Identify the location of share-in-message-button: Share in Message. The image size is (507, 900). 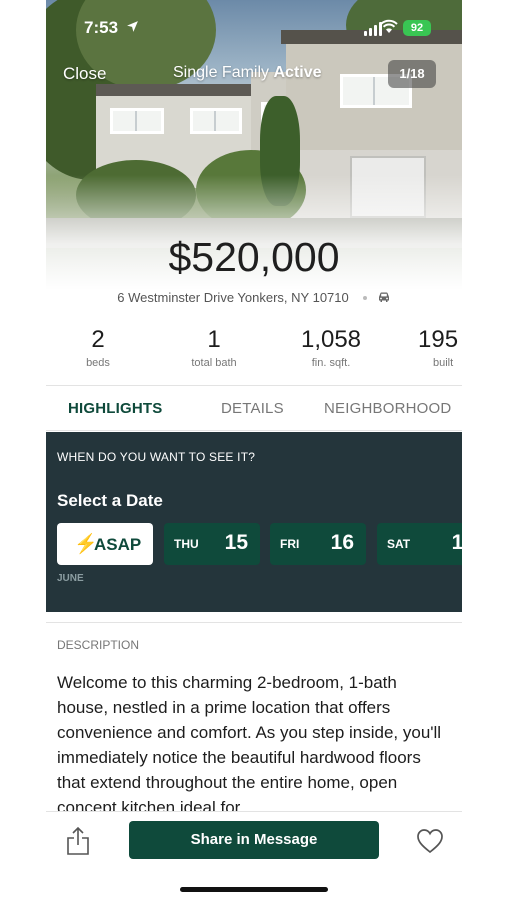
(254, 840).